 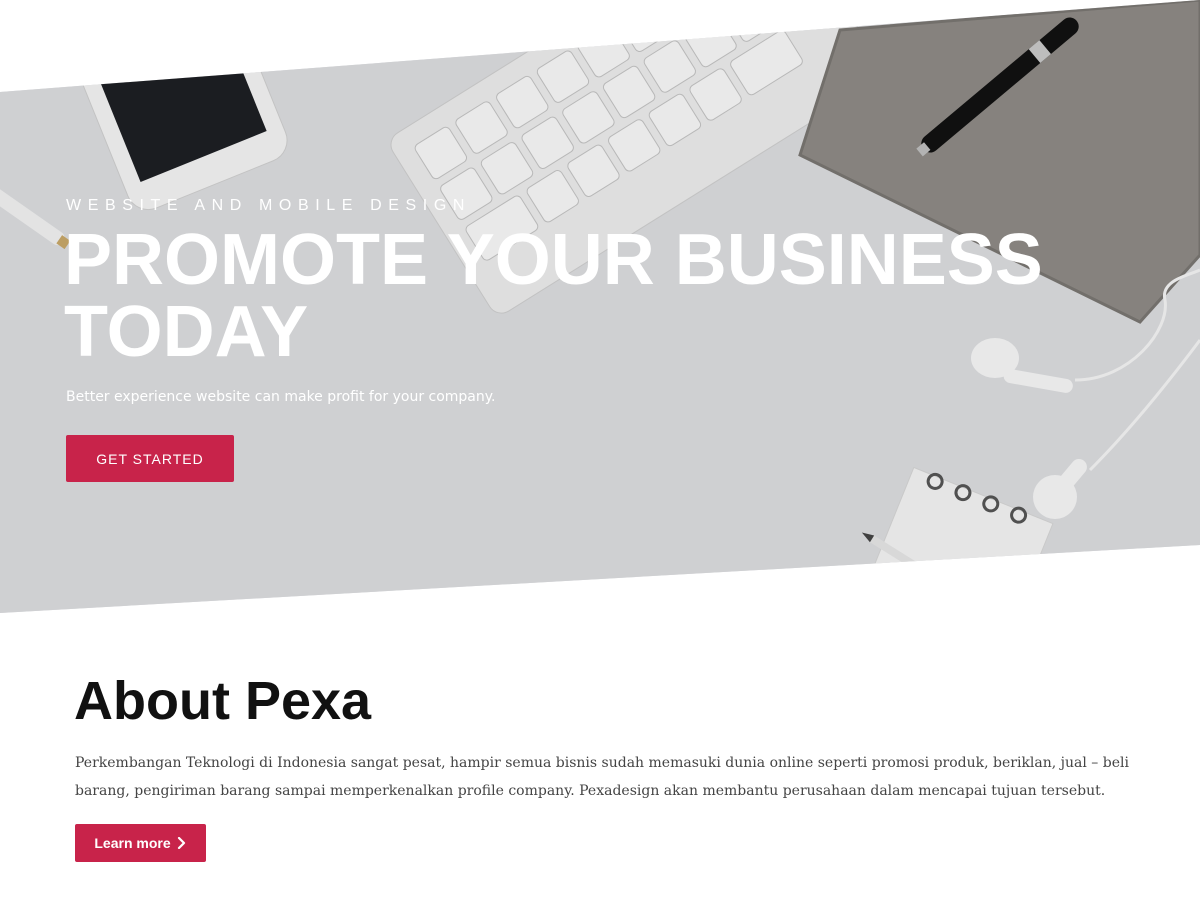 What do you see at coordinates (150, 458) in the screenshot?
I see `get-started-button: GET STARTED` at bounding box center [150, 458].